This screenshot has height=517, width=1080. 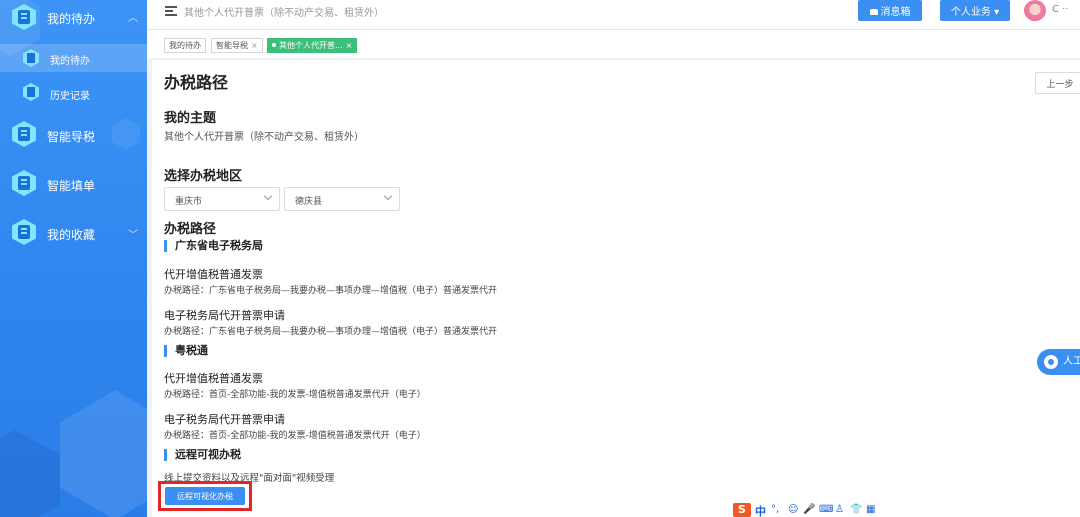 What do you see at coordinates (24, 183) in the screenshot?
I see `form-icon` at bounding box center [24, 183].